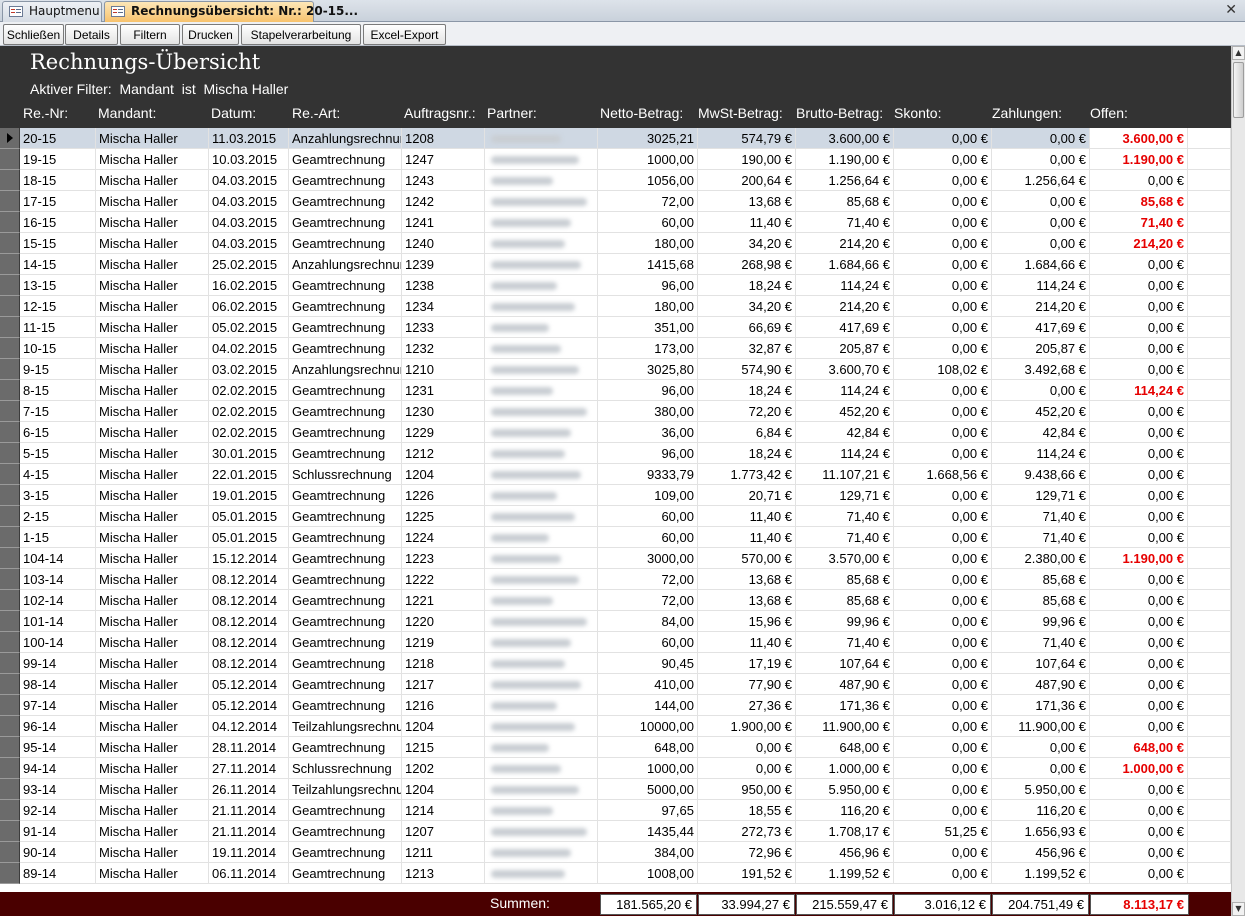 This screenshot has width=1245, height=916. I want to click on cell-mwst: 20,71 €, so click(747, 495).